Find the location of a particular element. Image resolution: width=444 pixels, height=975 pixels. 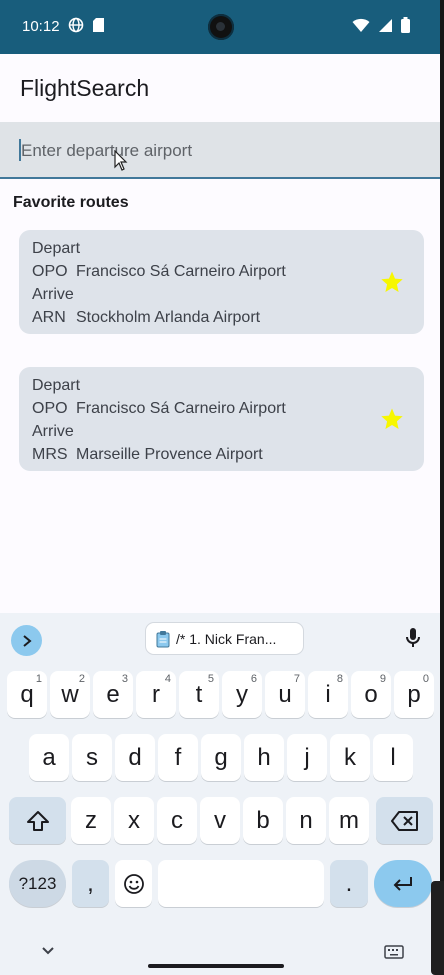

key-m: m is located at coordinates (349, 820).